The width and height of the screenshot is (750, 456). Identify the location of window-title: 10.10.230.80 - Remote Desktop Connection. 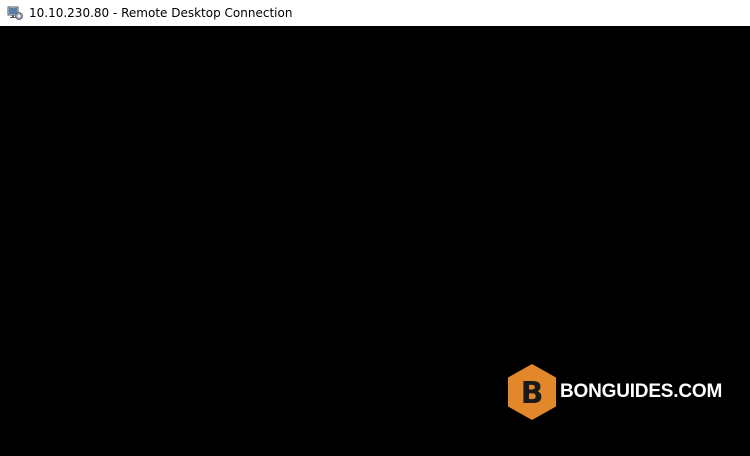
(161, 13).